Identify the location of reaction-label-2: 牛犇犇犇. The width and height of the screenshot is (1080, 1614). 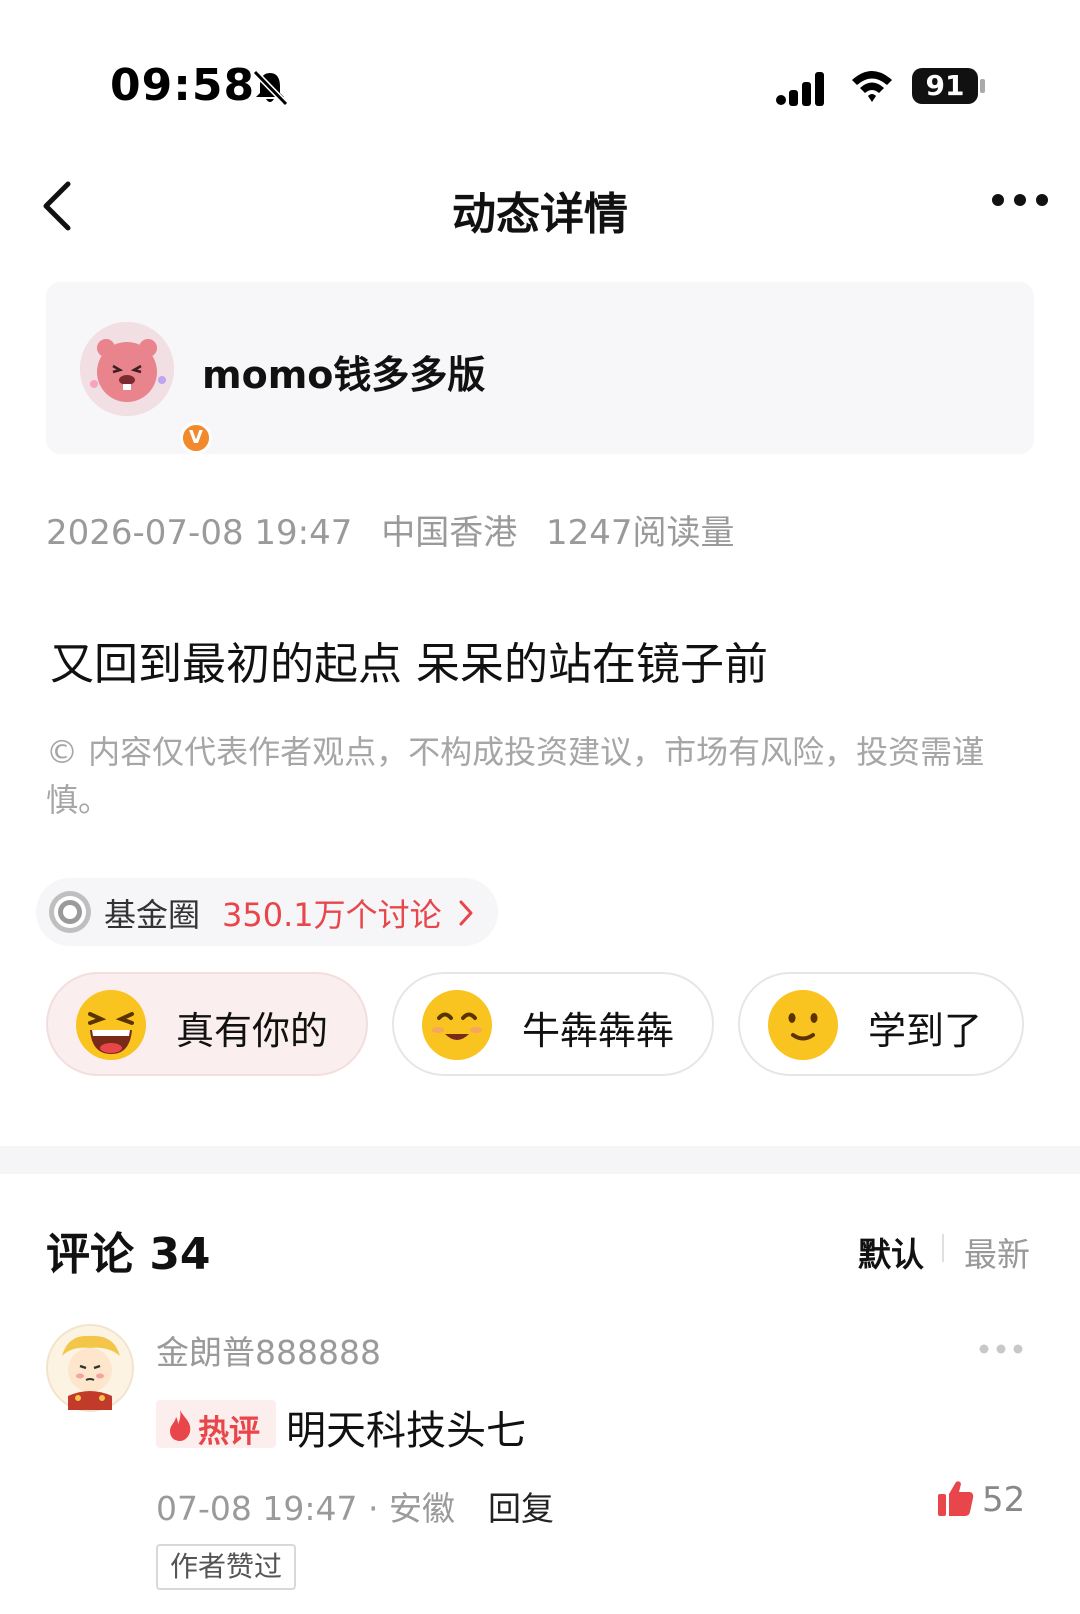
(598, 1031).